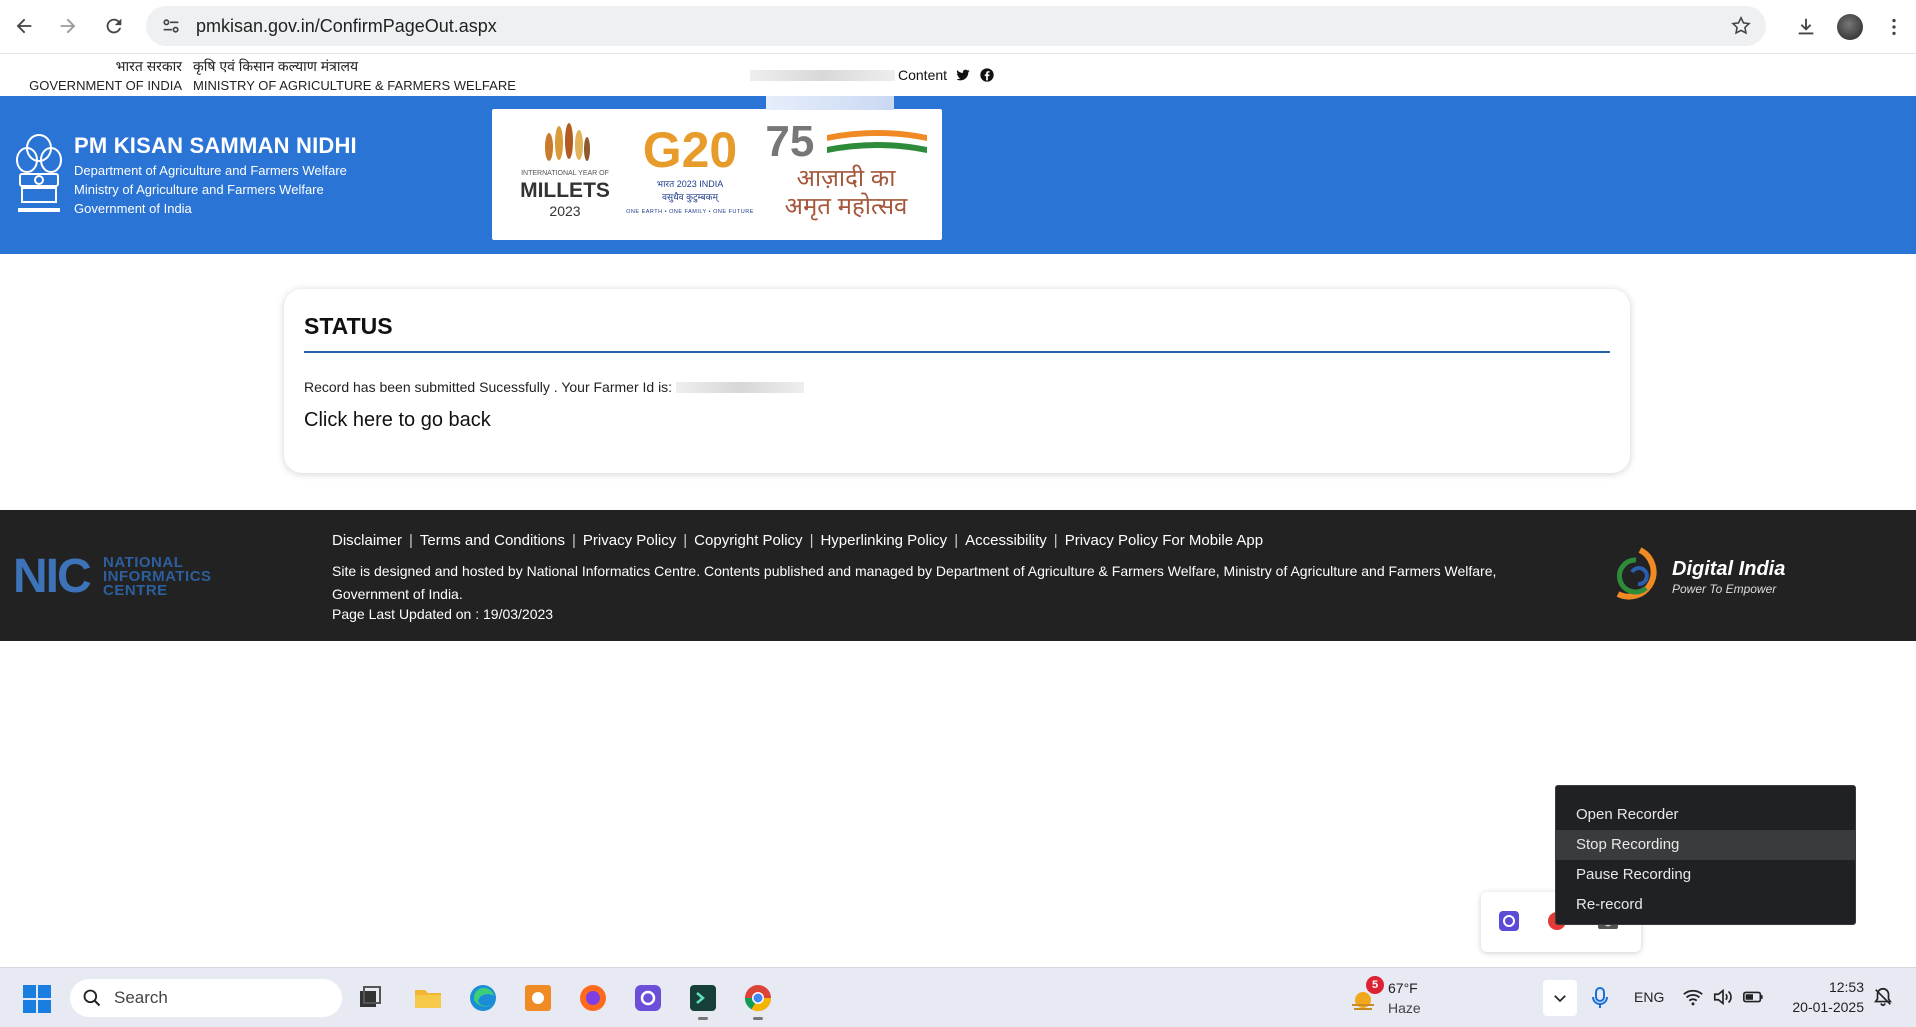  Describe the element at coordinates (1705, 845) in the screenshot. I see `stop-recording-item: Stop Recording` at that location.